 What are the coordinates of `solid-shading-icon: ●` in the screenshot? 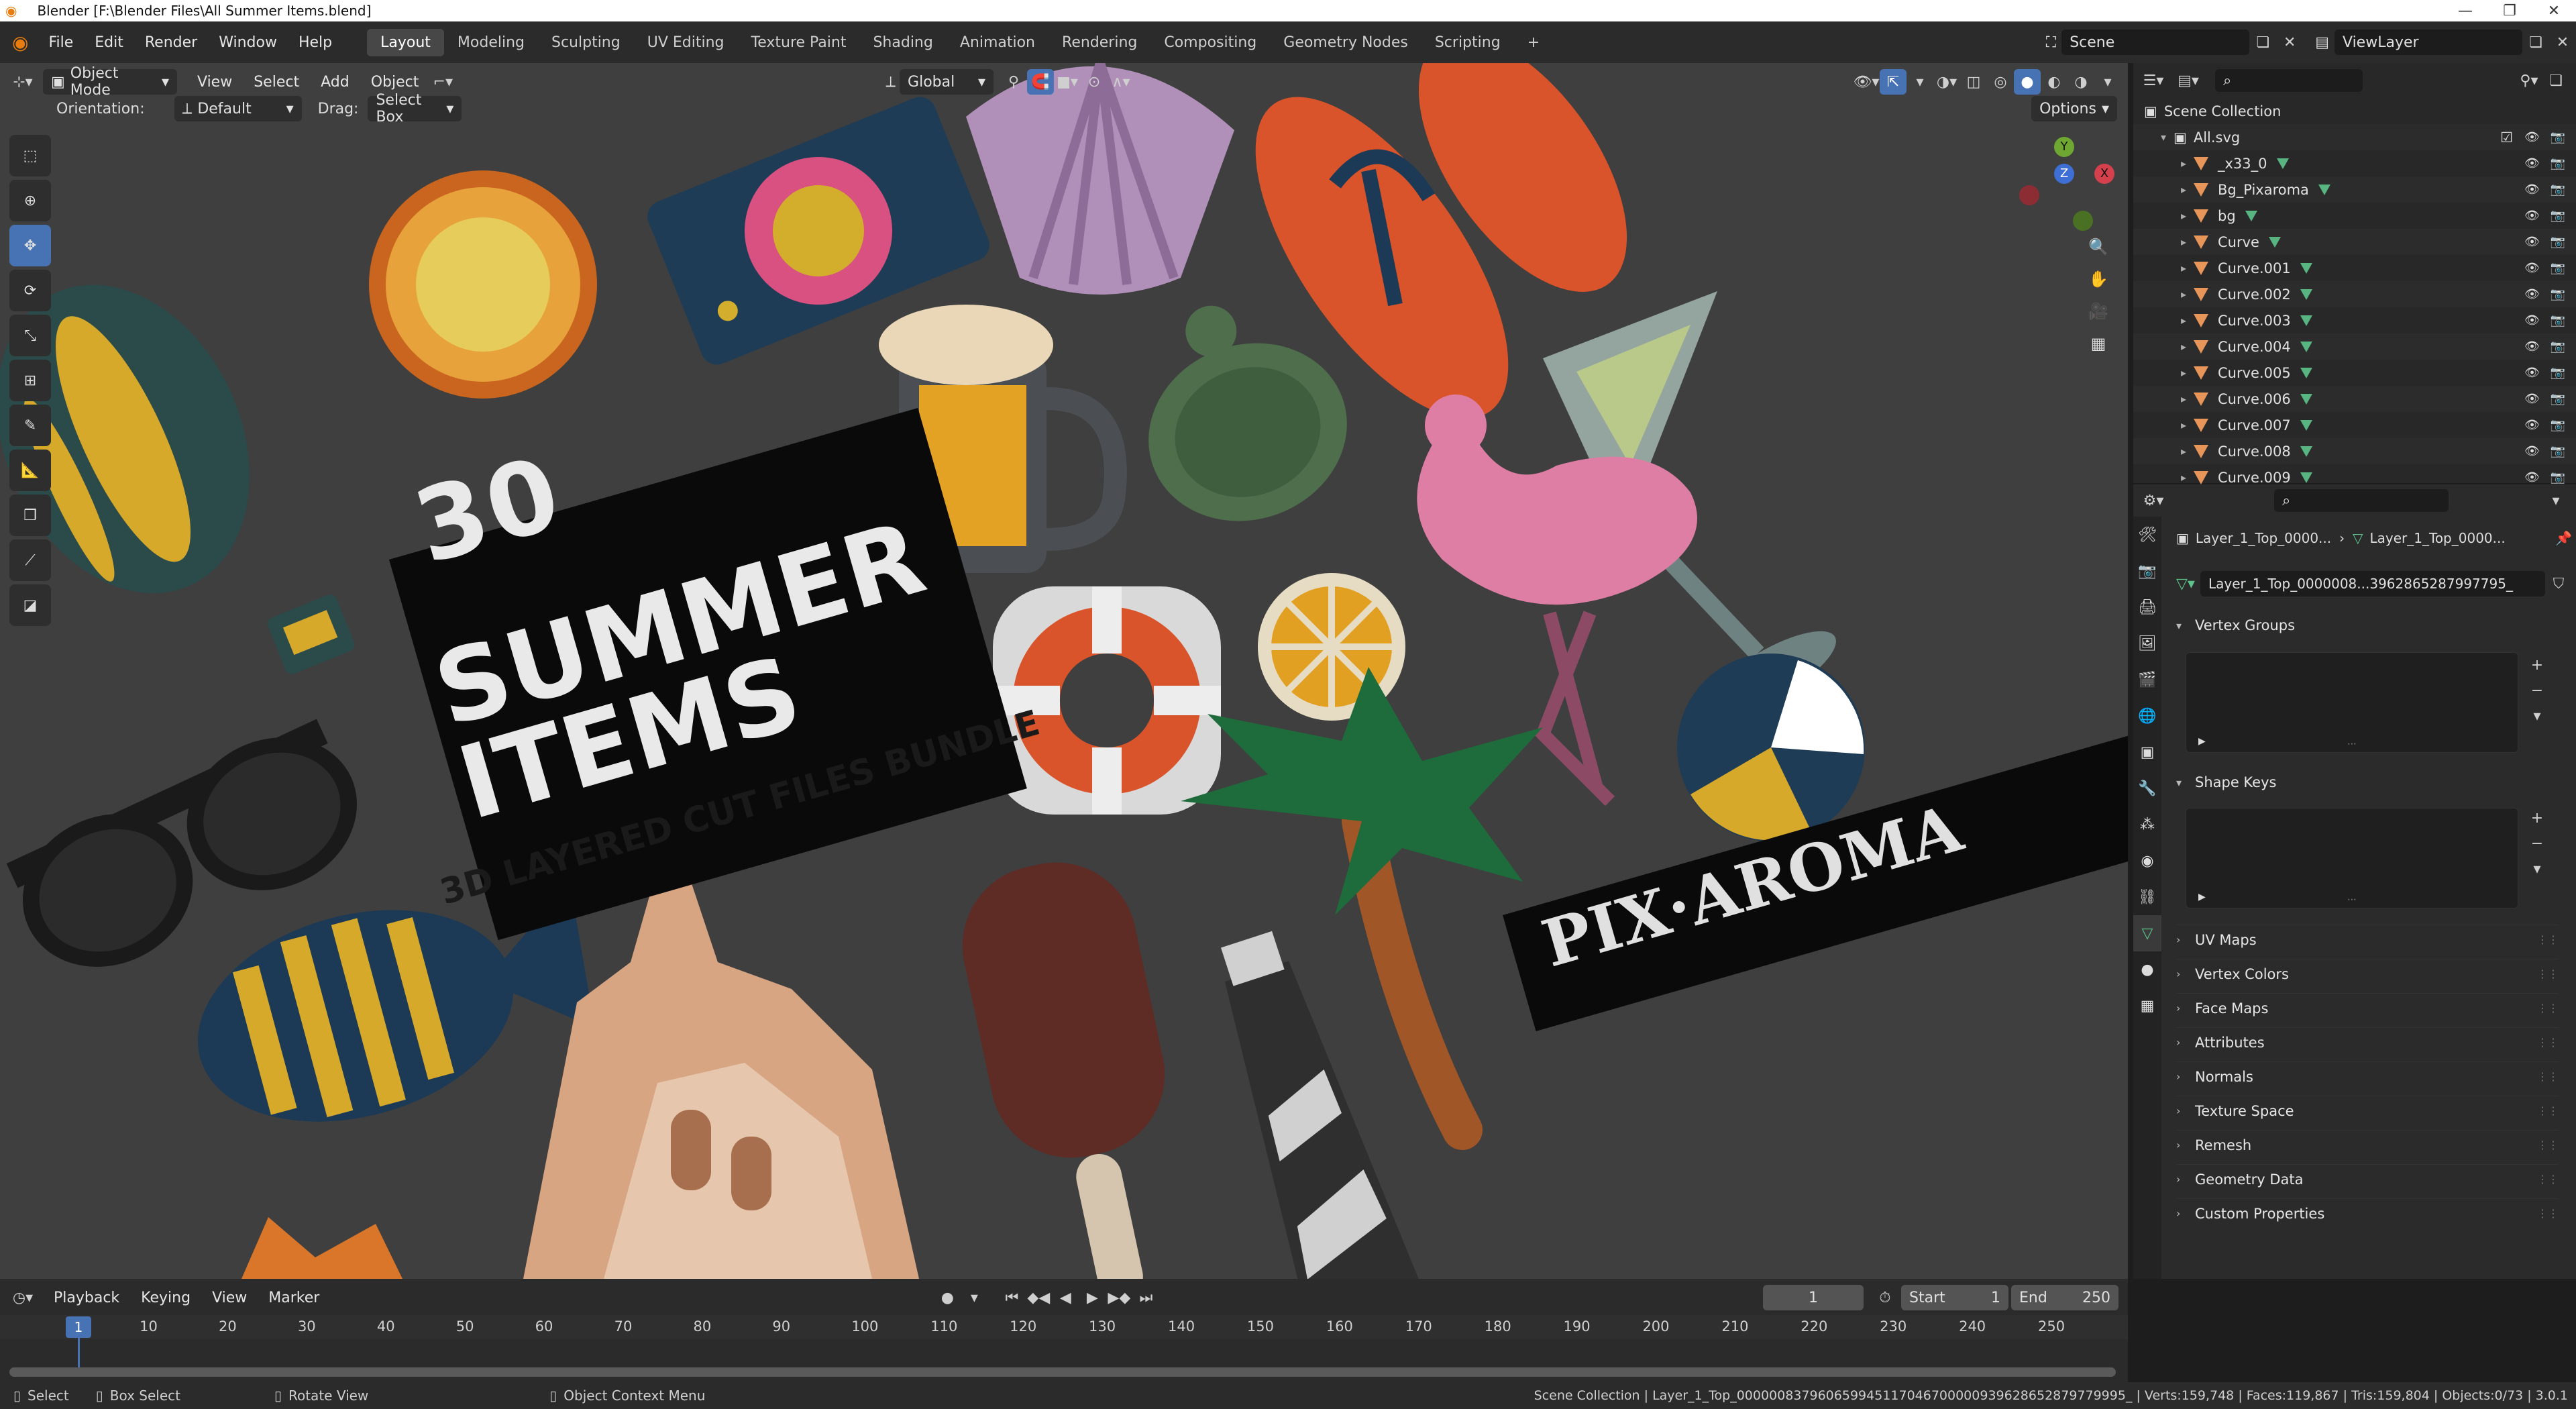 It's located at (2027, 82).